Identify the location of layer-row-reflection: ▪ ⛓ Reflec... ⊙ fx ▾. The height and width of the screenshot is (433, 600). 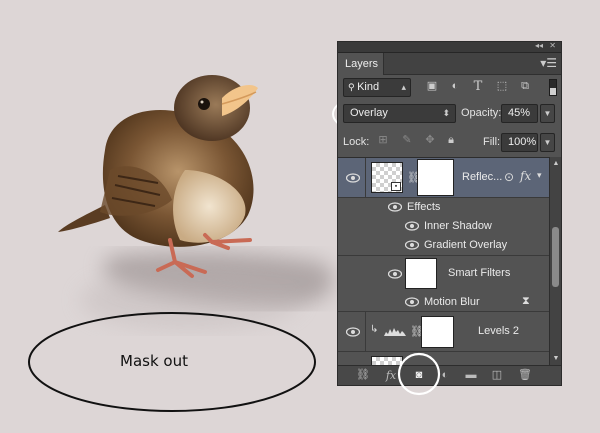
(443, 178).